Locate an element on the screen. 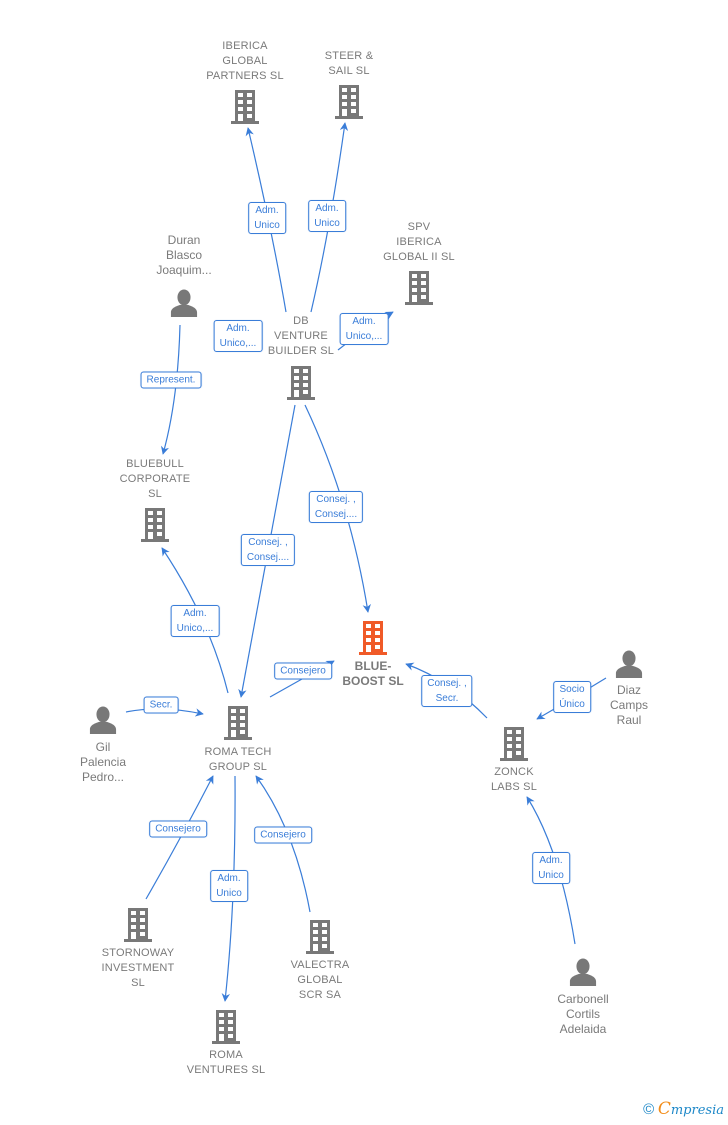  node-label-line: ROMA TECH is located at coordinates (238, 752).